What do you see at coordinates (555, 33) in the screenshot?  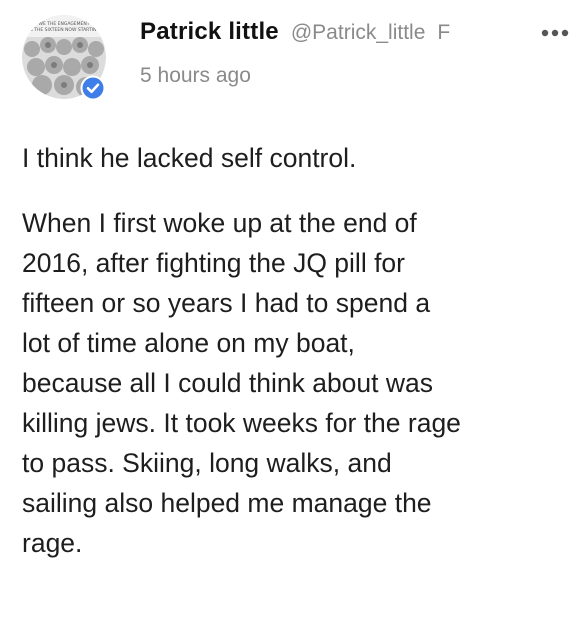 I see `more-horizontal-icon` at bounding box center [555, 33].